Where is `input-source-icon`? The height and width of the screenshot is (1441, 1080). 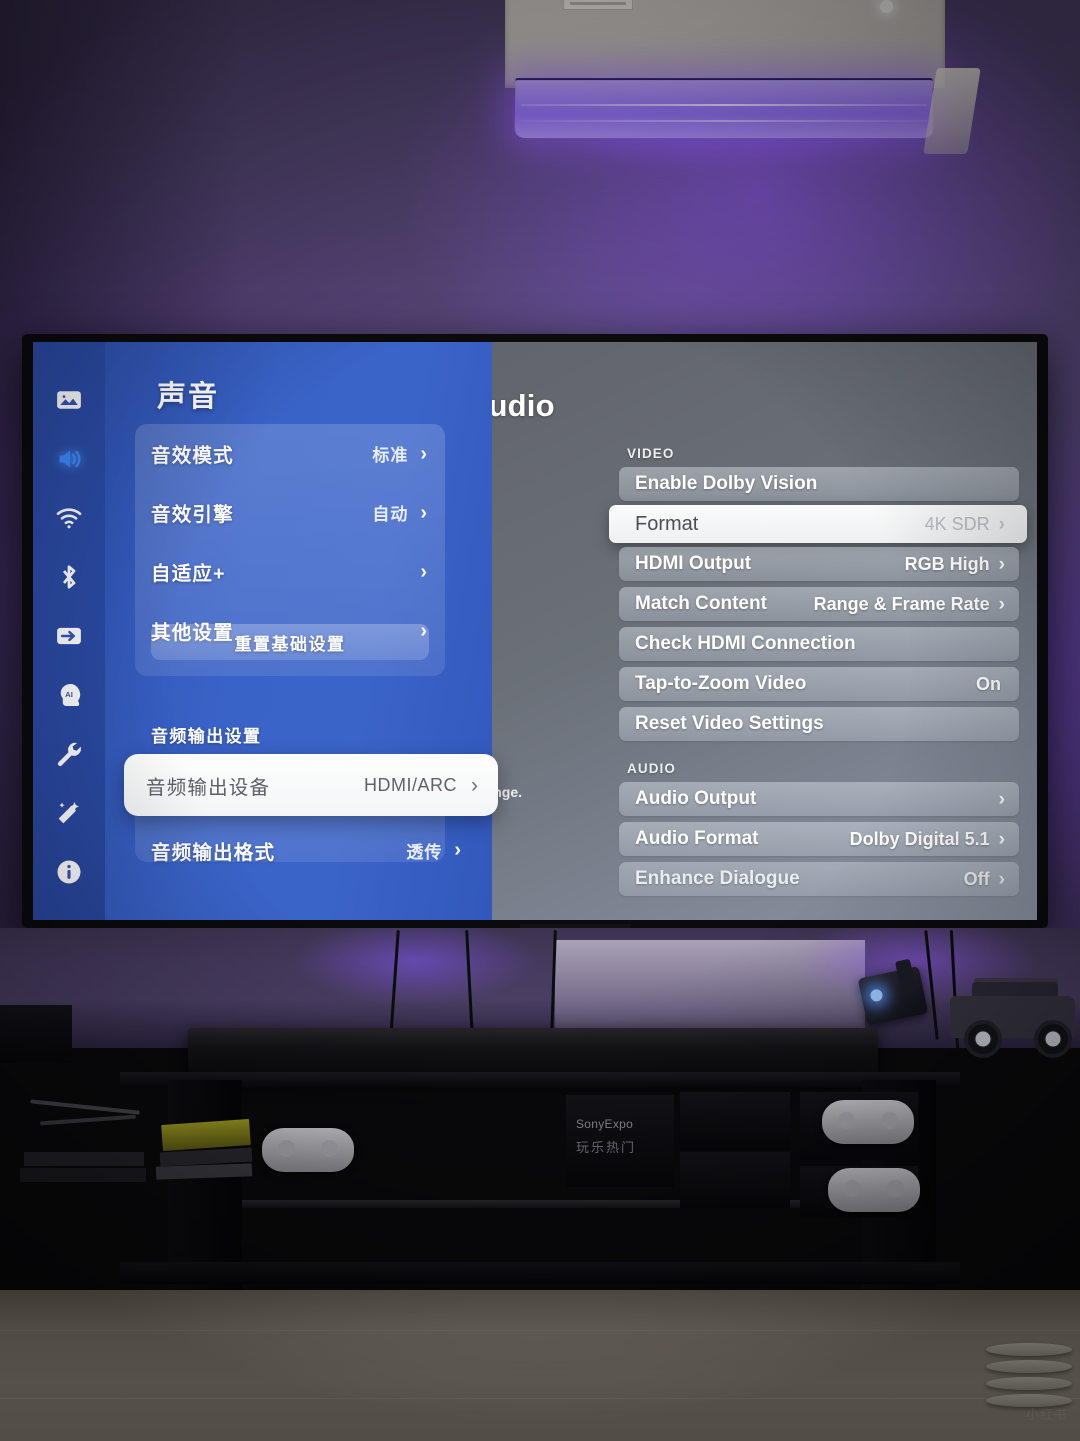
input-source-icon is located at coordinates (69, 636).